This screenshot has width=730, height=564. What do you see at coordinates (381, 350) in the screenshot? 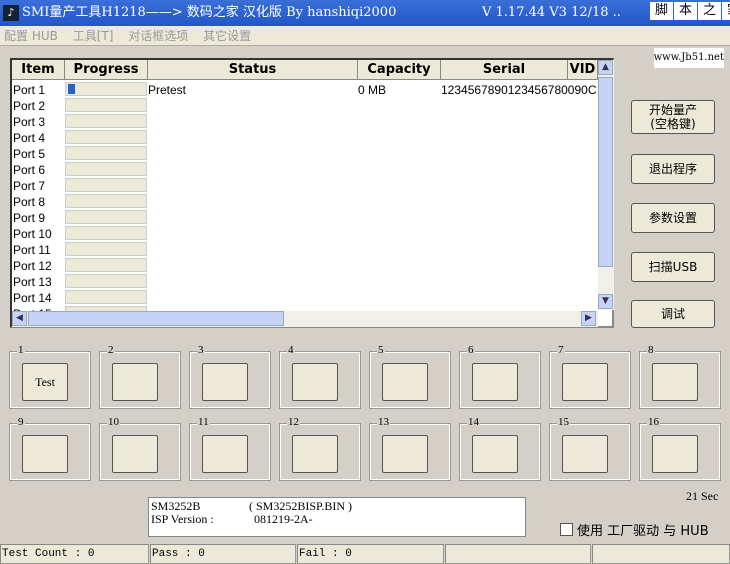
I see `port-number: 5` at bounding box center [381, 350].